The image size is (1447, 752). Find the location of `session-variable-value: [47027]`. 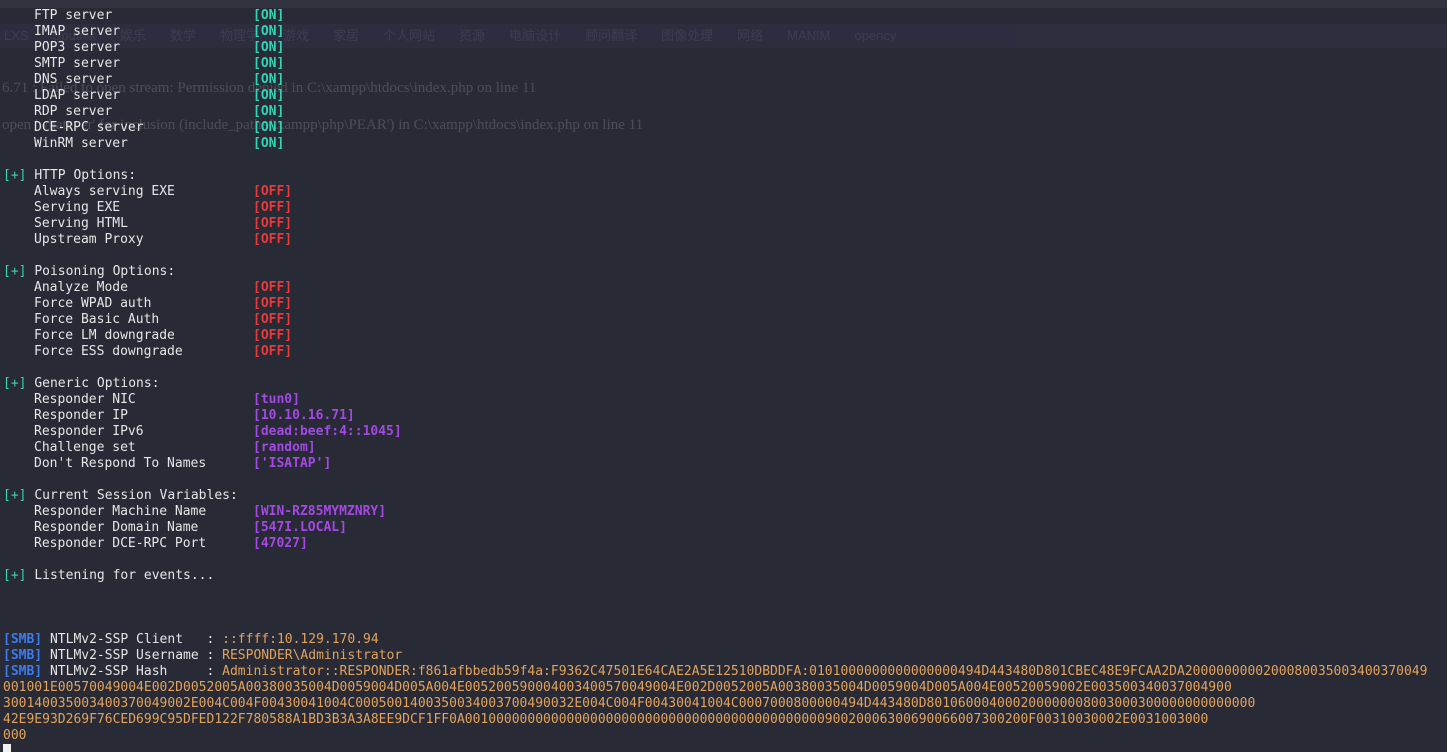

session-variable-value: [47027] is located at coordinates (280, 543).